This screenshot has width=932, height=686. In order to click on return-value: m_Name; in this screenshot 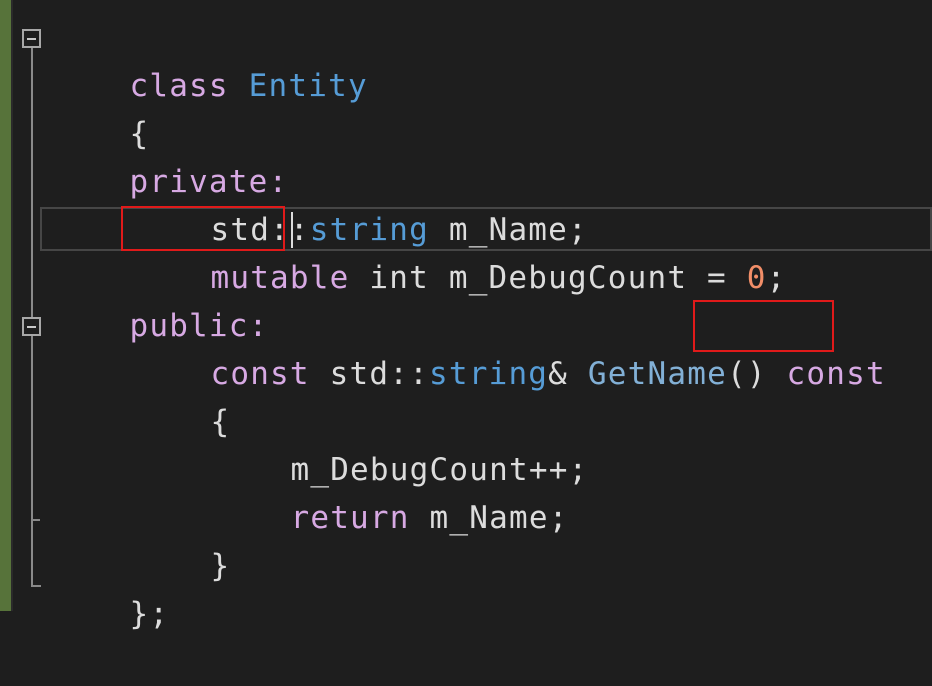, I will do `click(489, 518)`.